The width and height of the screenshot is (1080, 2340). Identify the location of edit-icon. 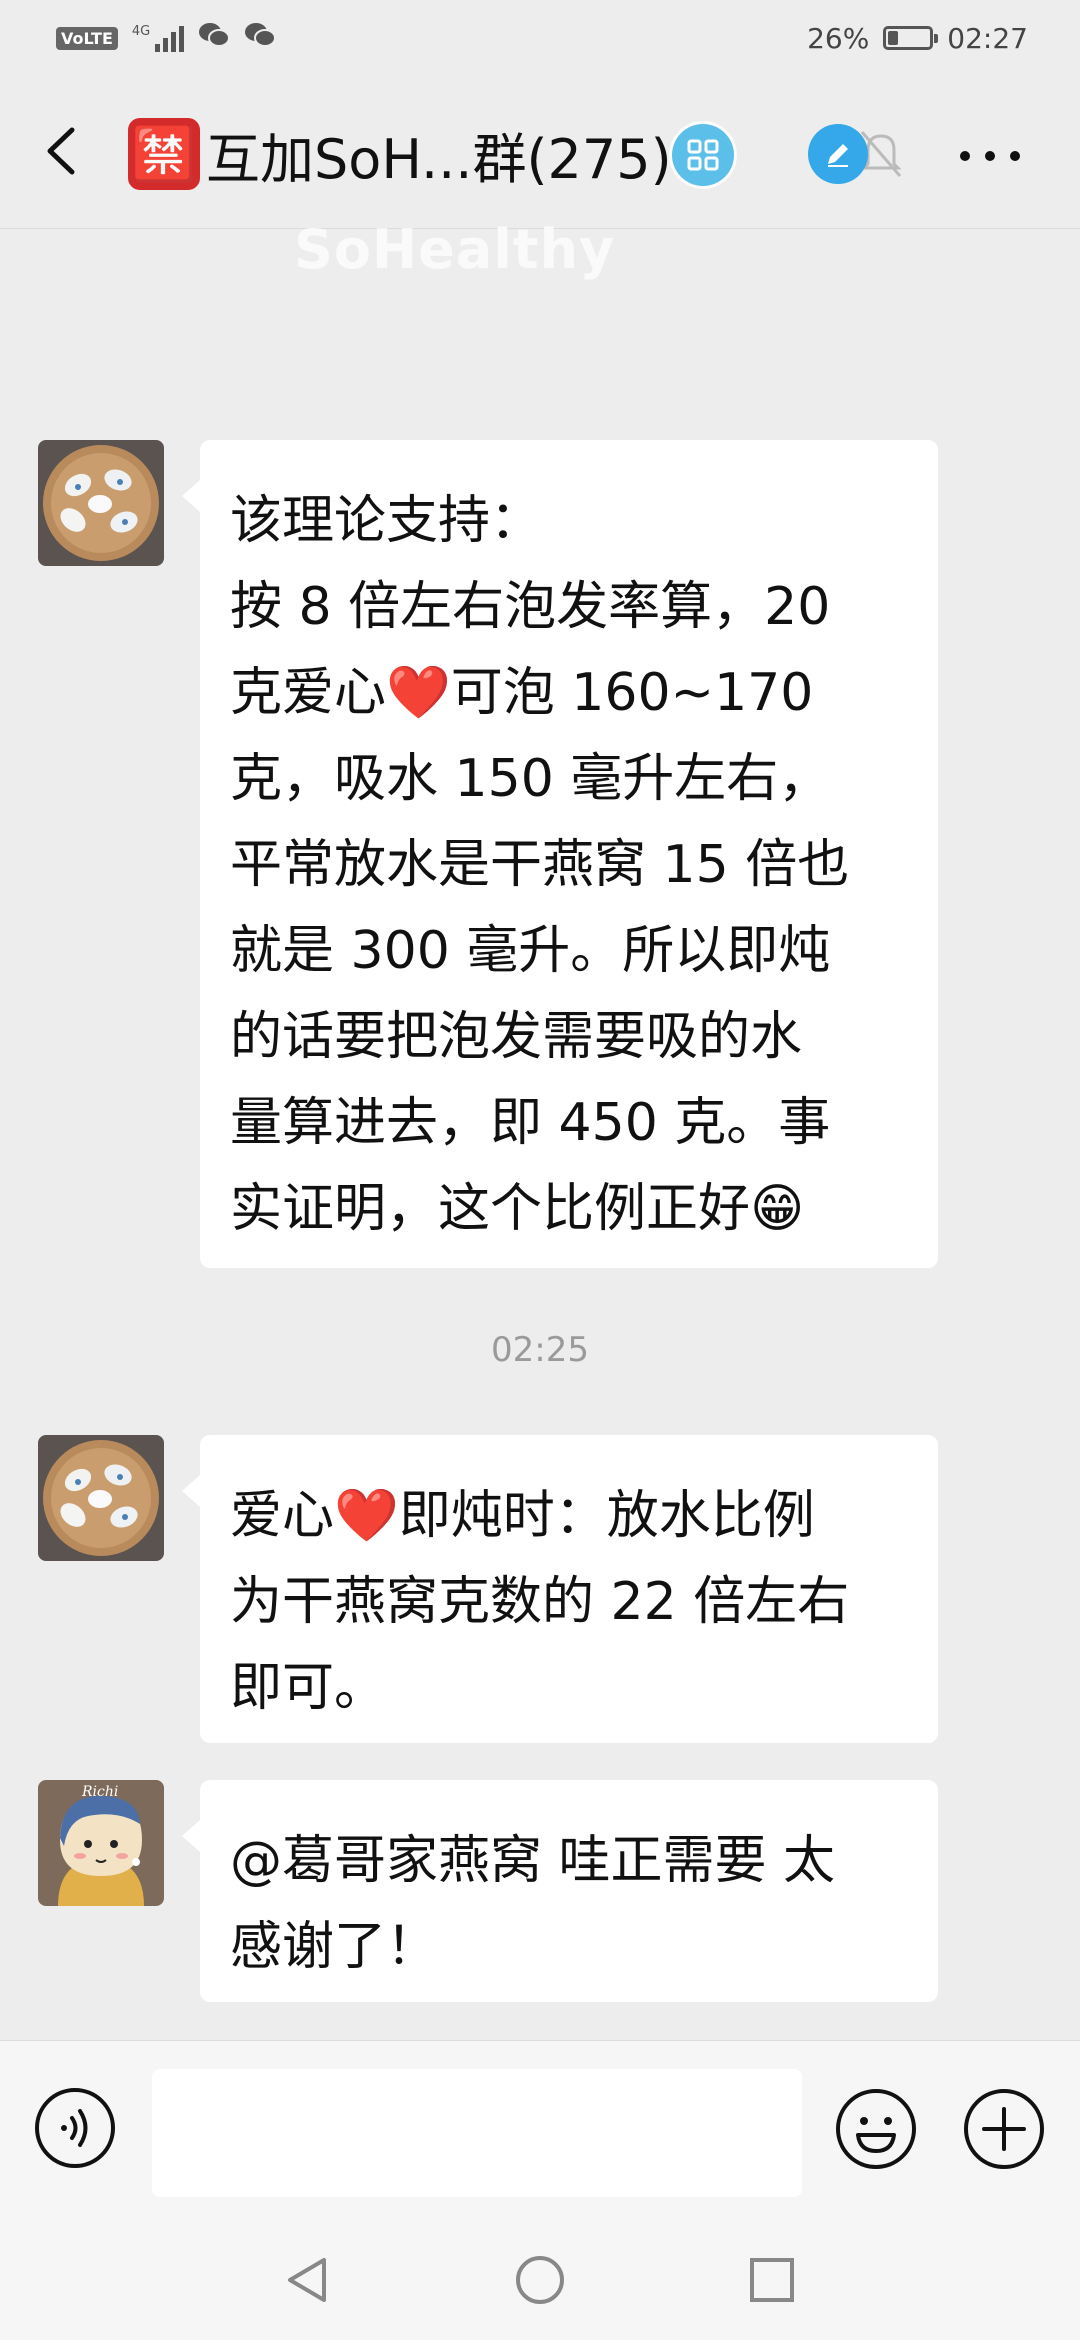
(838, 154).